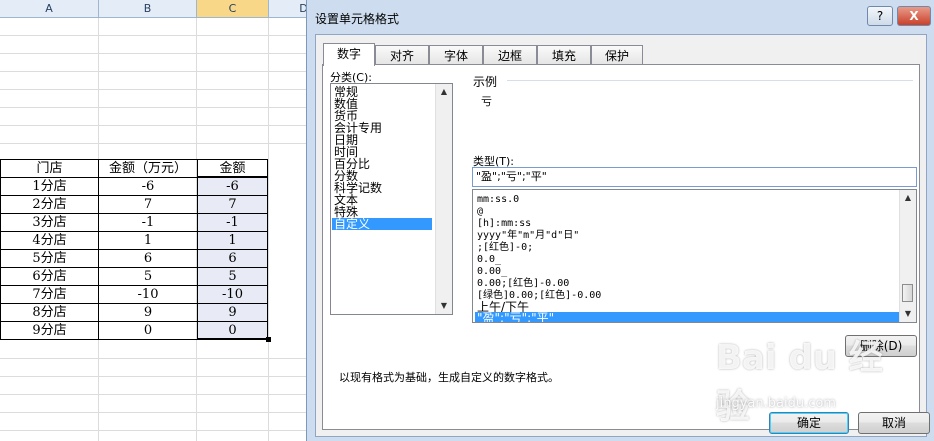 The width and height of the screenshot is (934, 441). What do you see at coordinates (894, 423) in the screenshot?
I see `cancel-button: 取消` at bounding box center [894, 423].